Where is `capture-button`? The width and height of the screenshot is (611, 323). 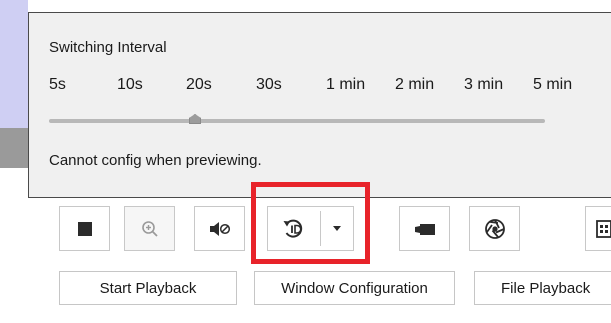 capture-button is located at coordinates (424, 228).